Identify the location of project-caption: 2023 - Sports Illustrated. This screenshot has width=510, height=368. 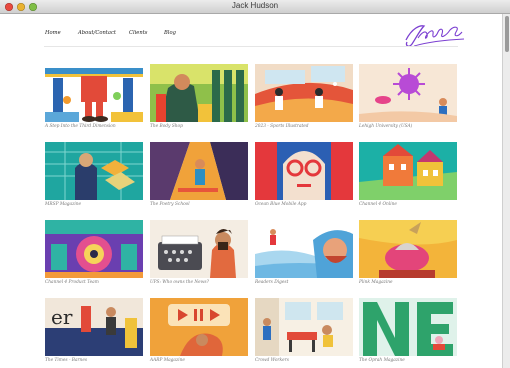
(282, 126).